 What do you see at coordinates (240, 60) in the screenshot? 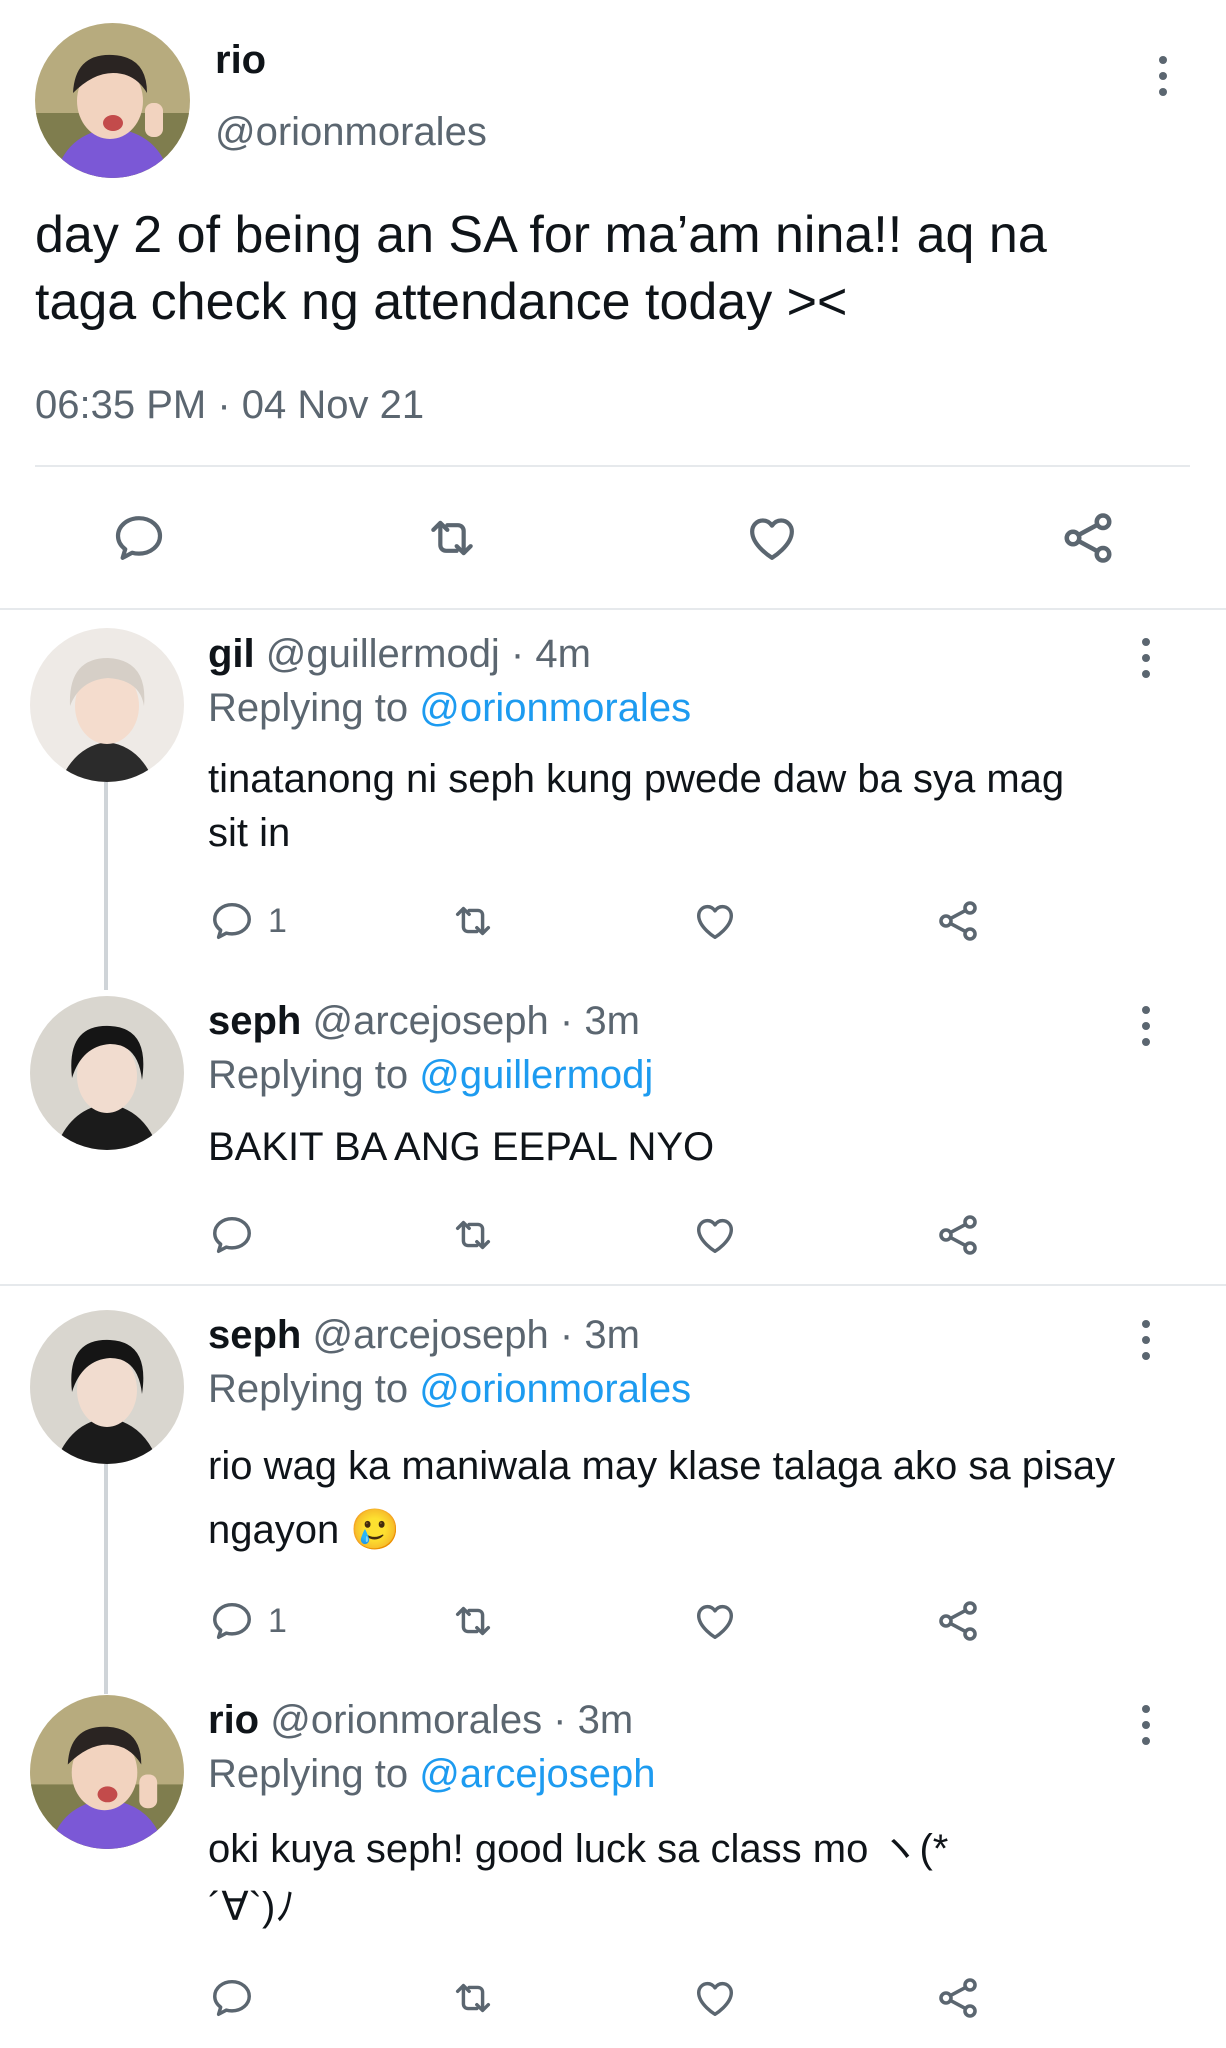
I see `main-tweet-name: rio` at bounding box center [240, 60].